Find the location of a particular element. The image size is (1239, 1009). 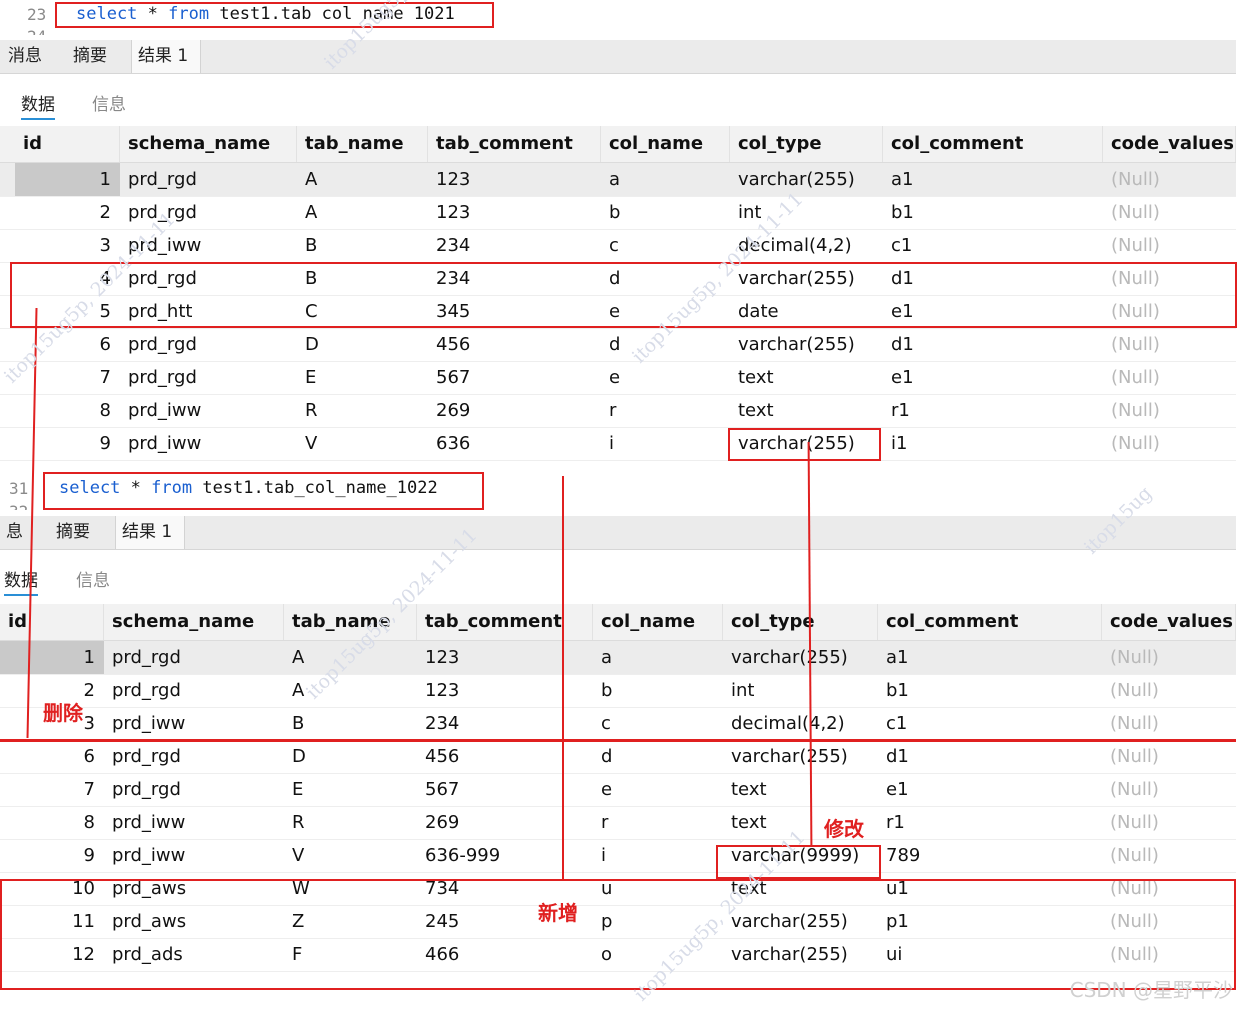

cell-id: 1 is located at coordinates (67, 179).